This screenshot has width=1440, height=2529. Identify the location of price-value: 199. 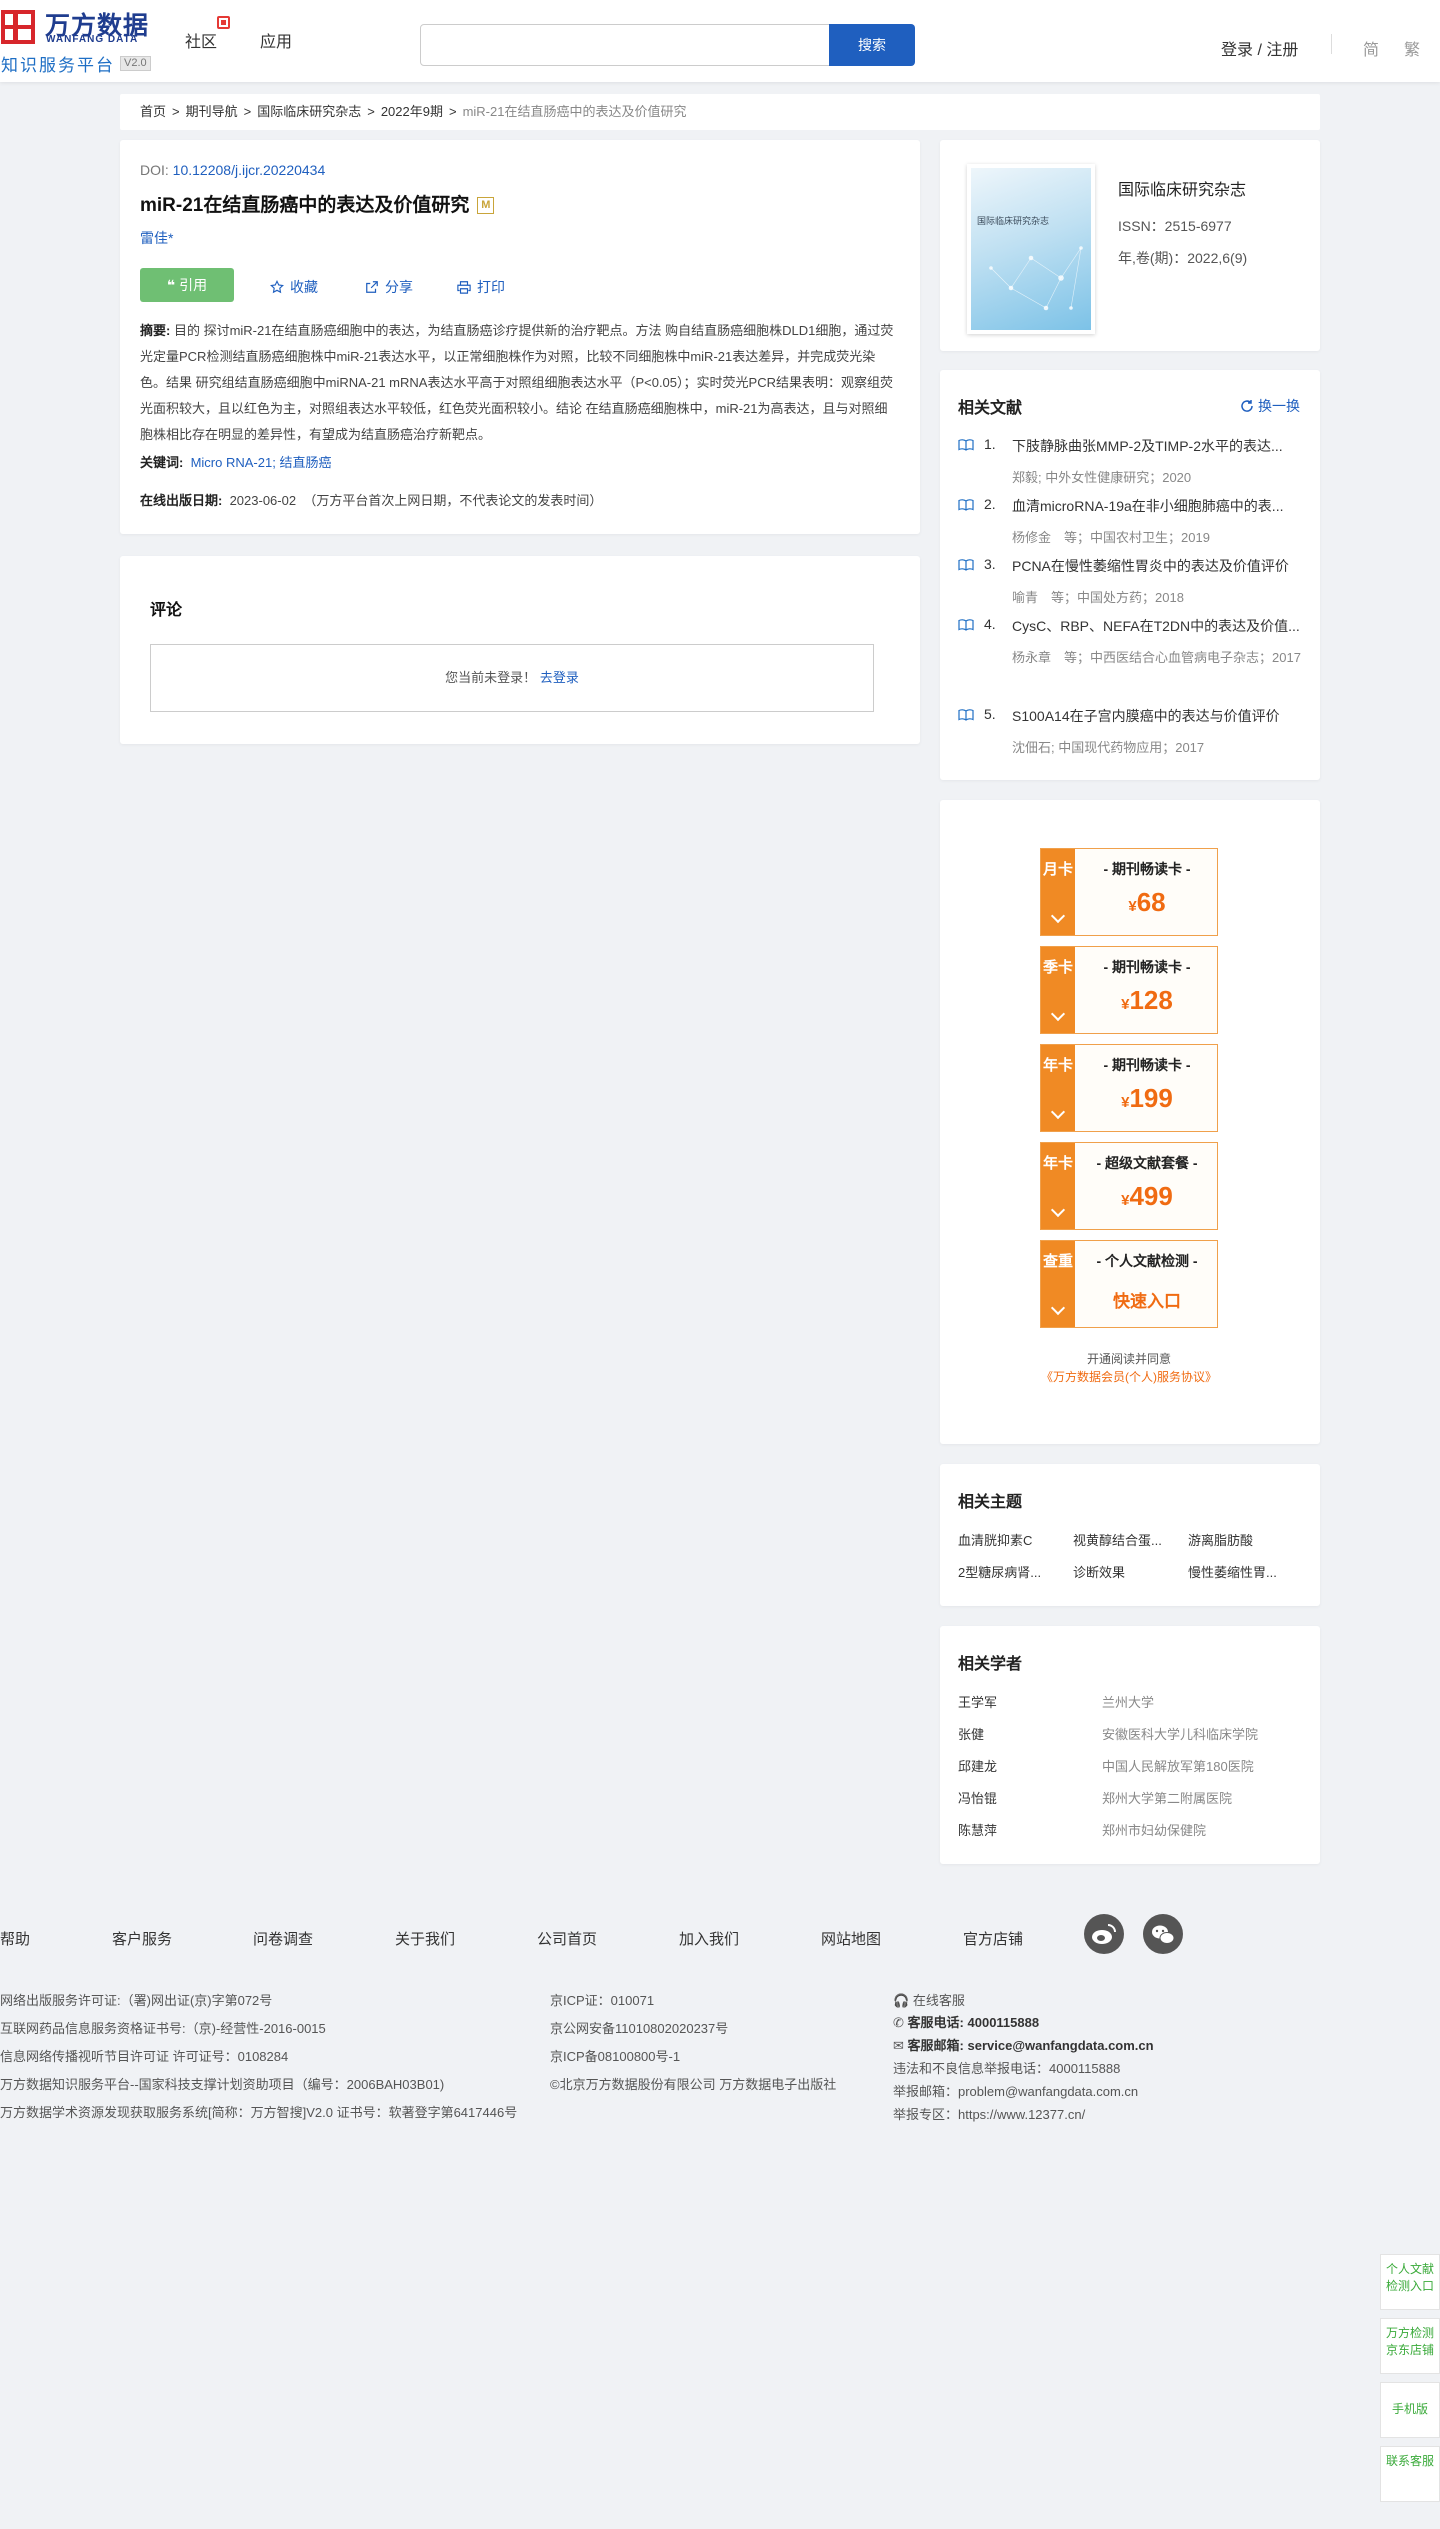
(1151, 1098).